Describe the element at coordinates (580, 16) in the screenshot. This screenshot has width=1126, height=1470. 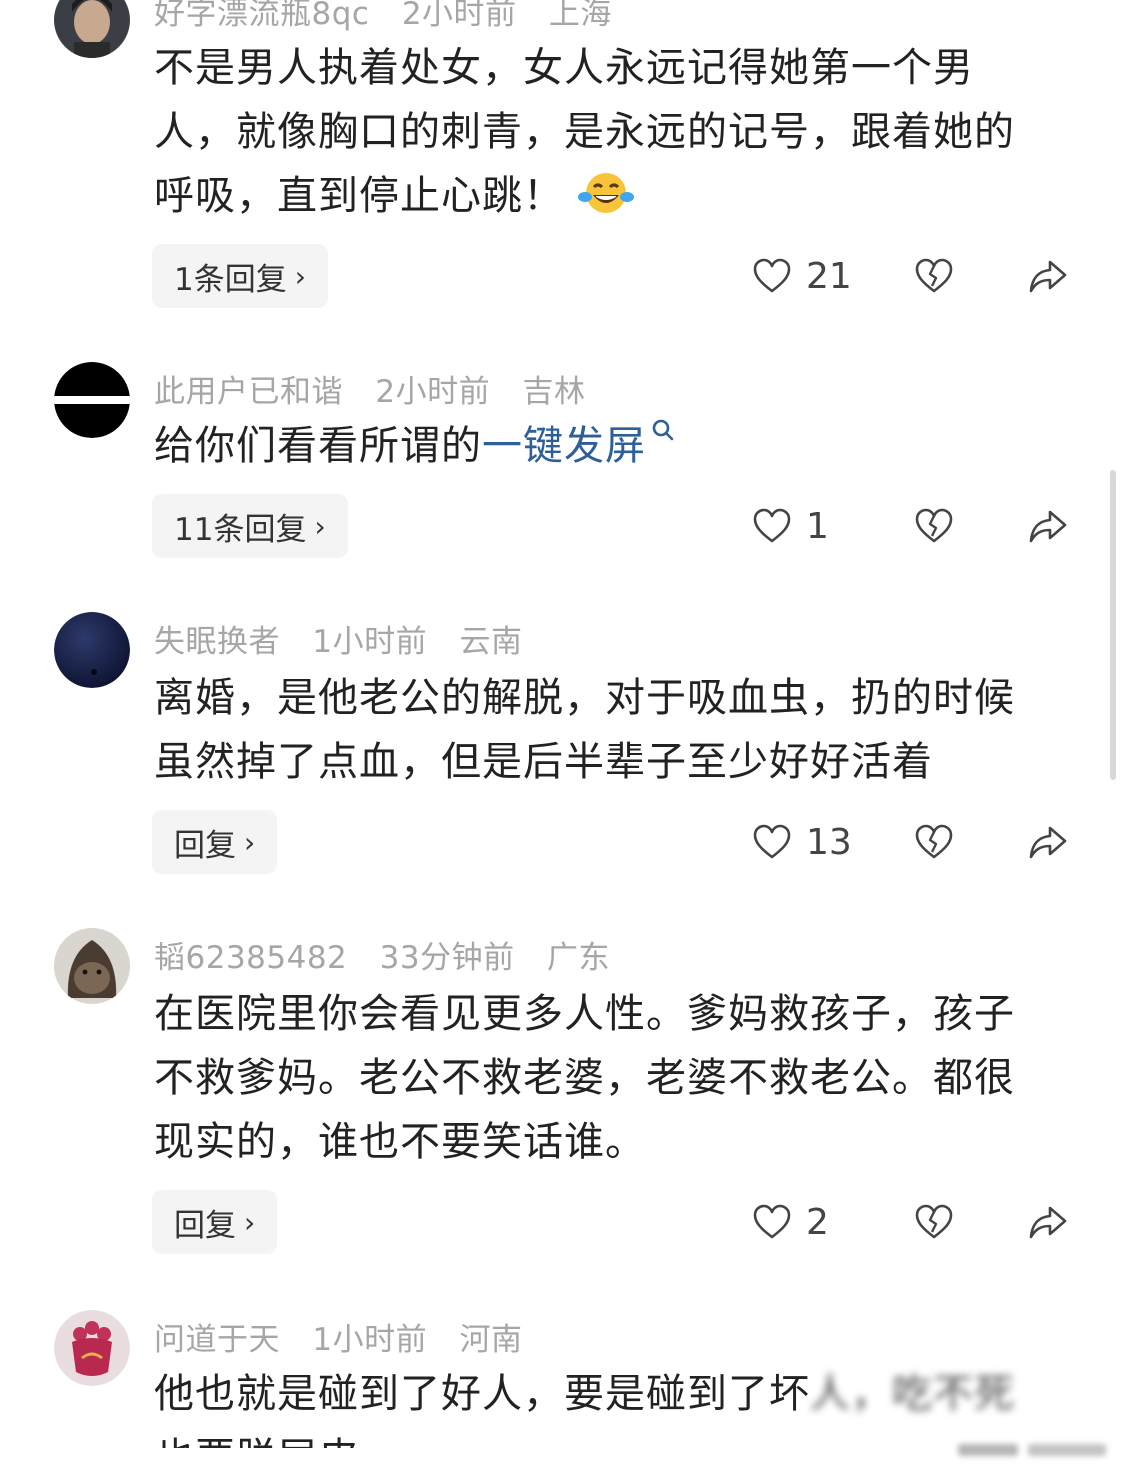
I see `location: 上海` at that location.